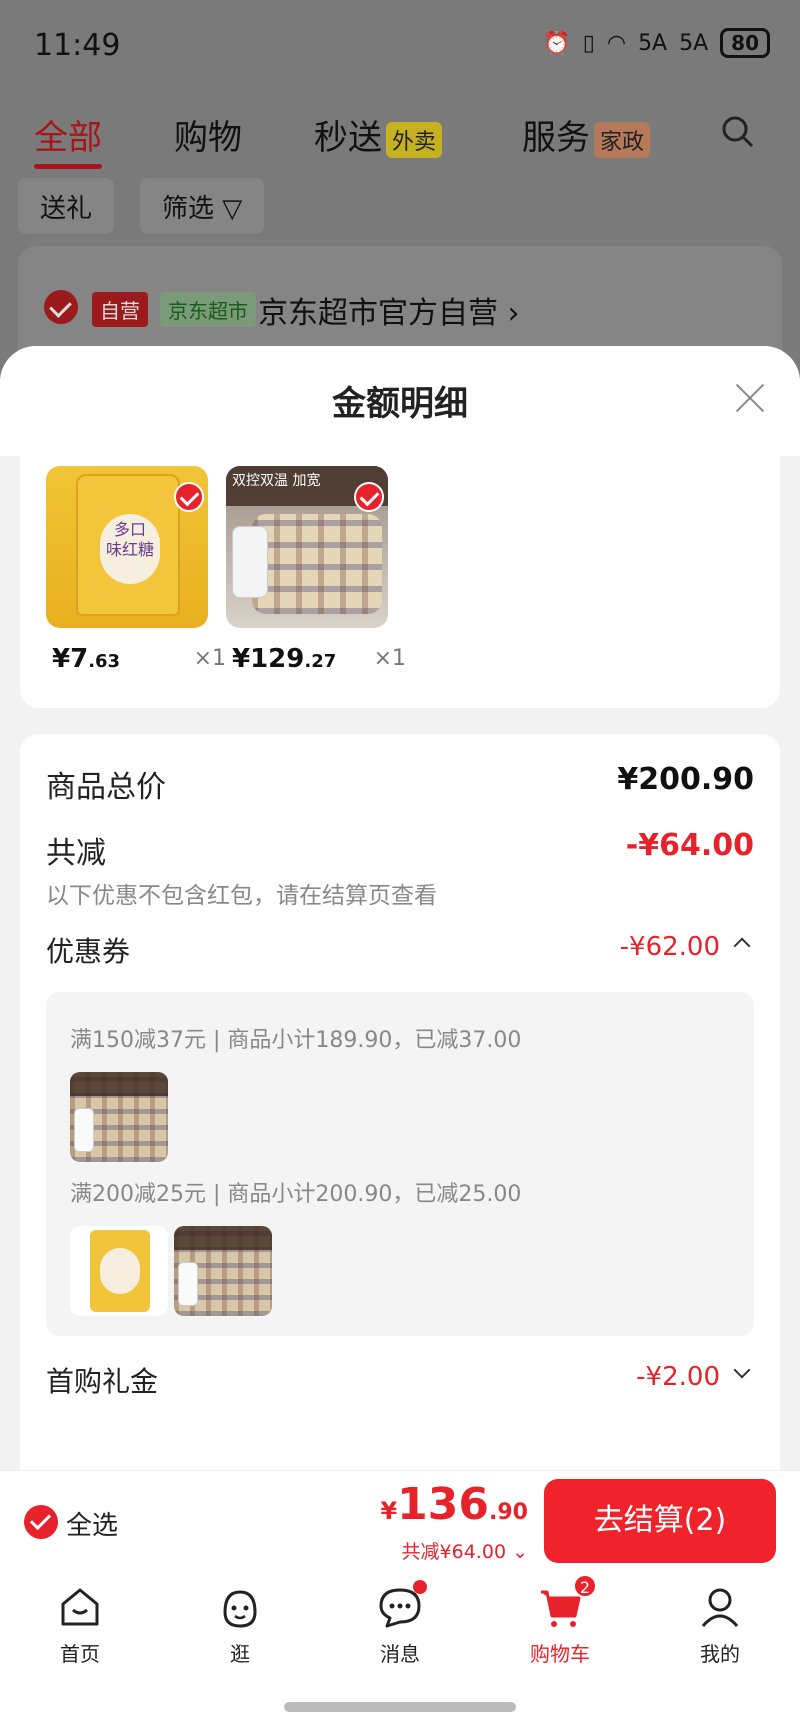 This screenshot has height=1726, width=800. I want to click on total-int: 136, so click(443, 1504).